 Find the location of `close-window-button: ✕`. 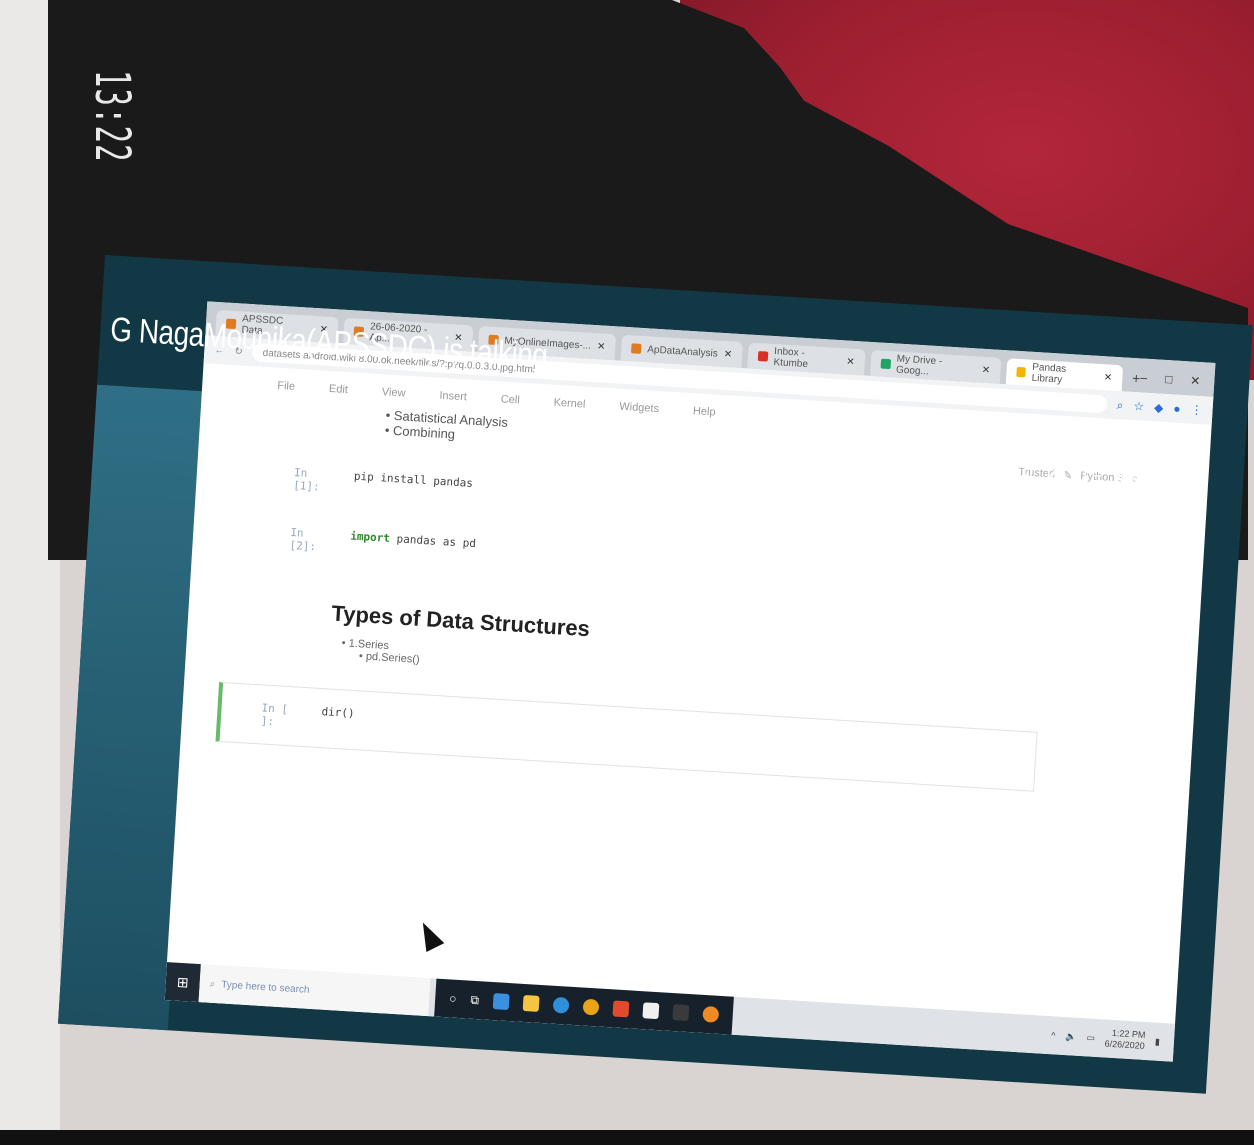

close-window-button: ✕ is located at coordinates (1195, 381).